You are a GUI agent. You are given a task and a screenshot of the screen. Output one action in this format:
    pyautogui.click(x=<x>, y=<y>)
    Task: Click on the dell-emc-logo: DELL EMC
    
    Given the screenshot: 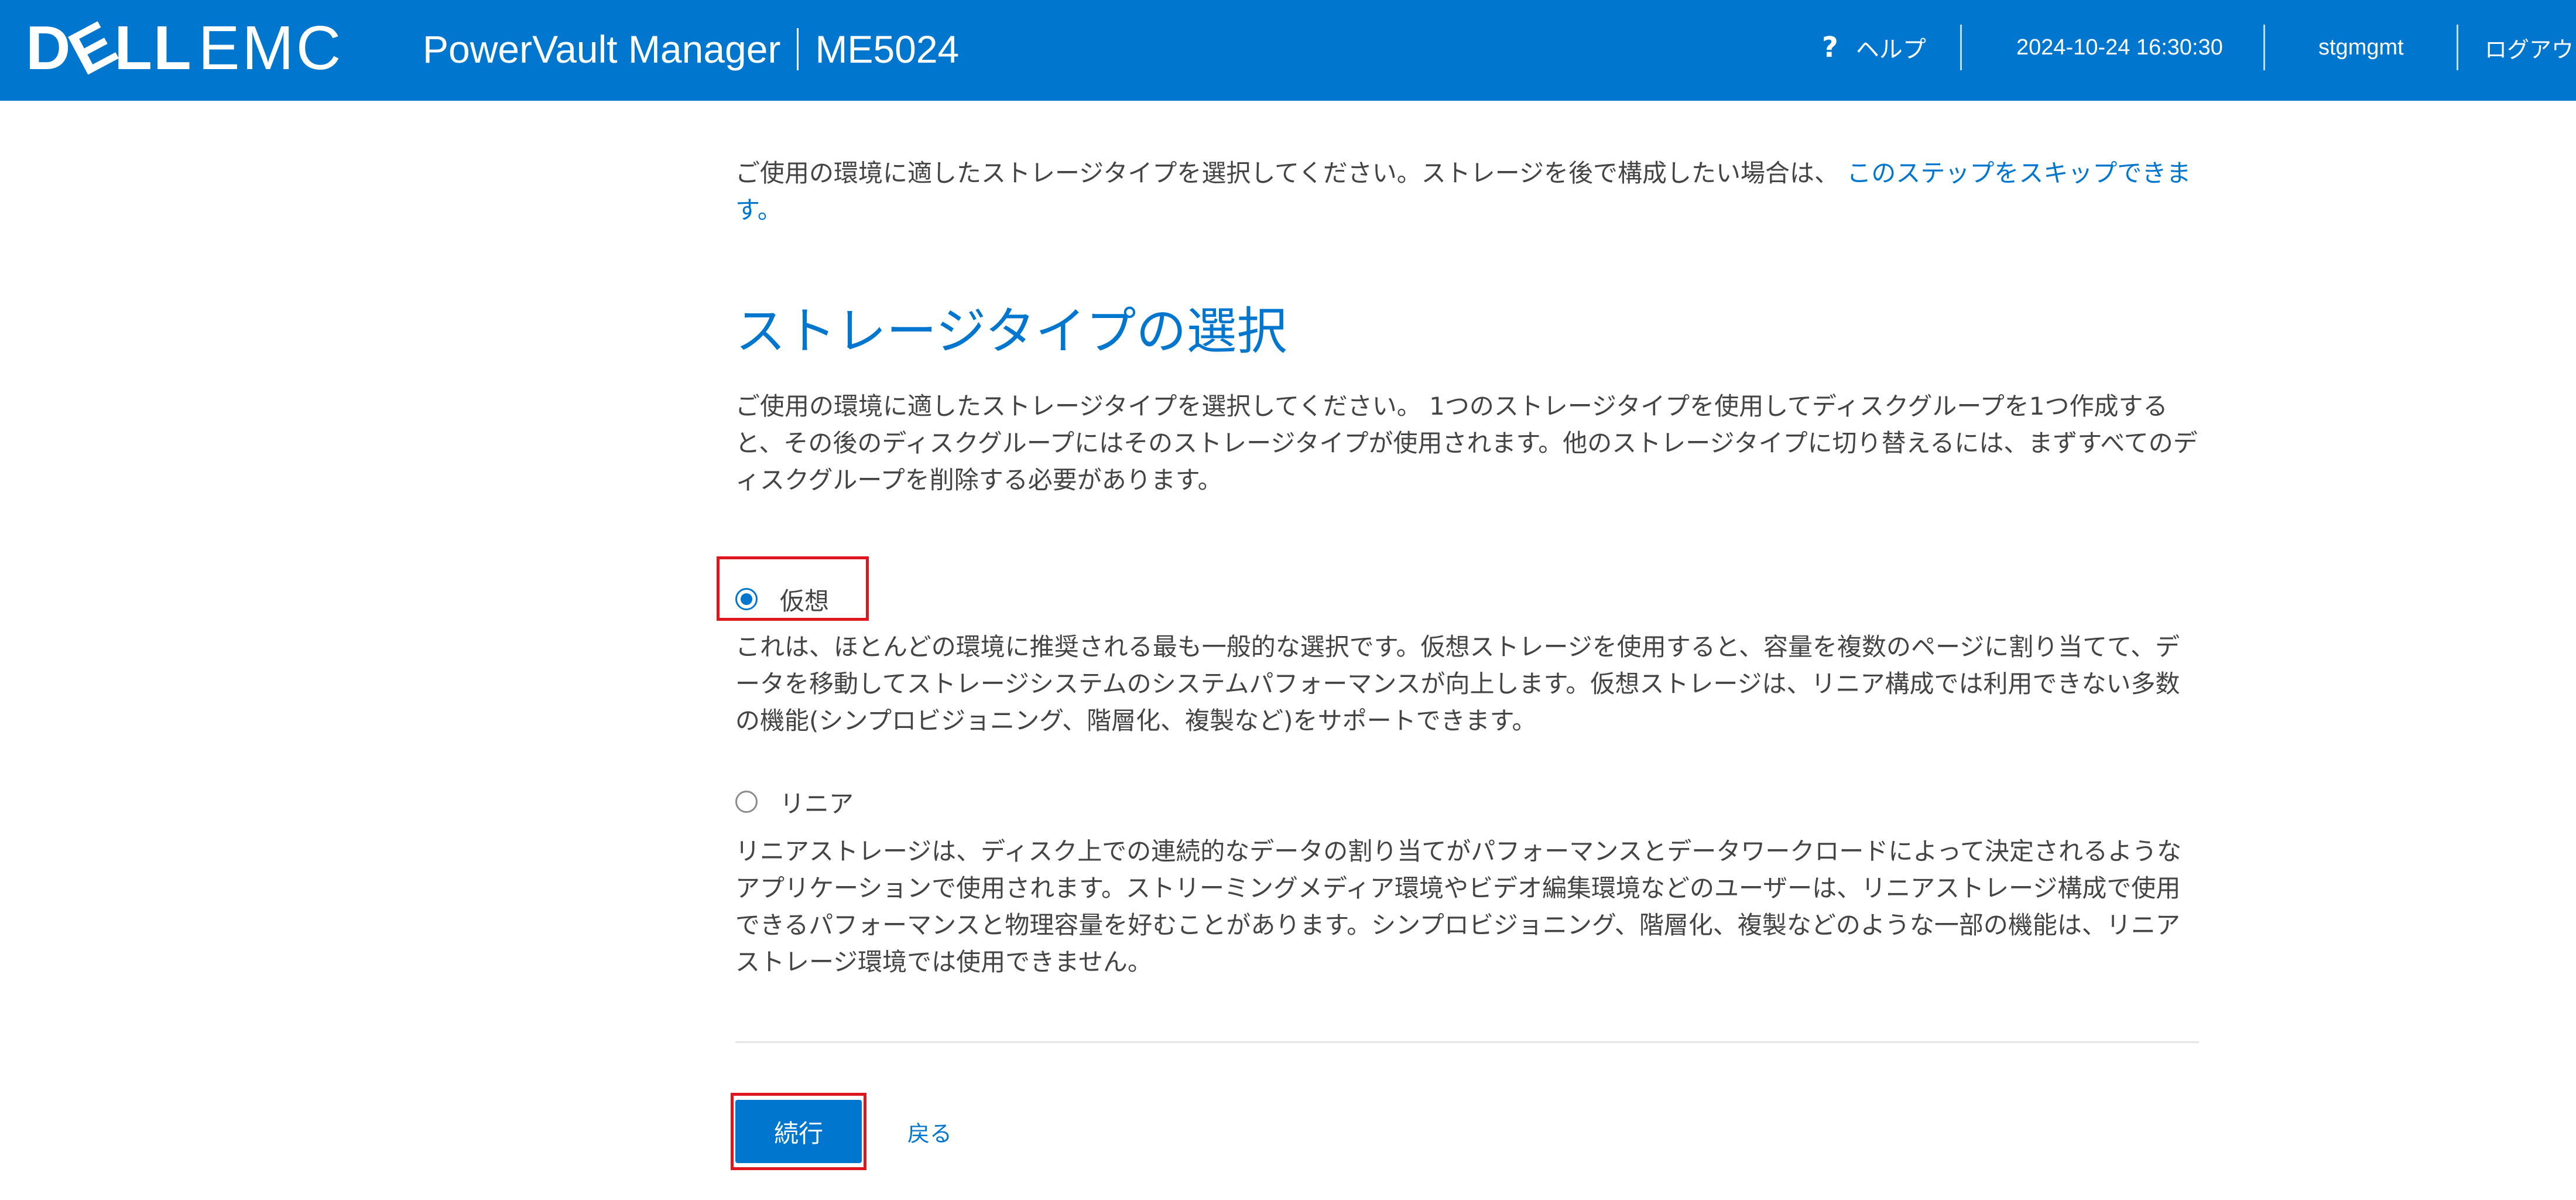 What is the action you would take?
    pyautogui.click(x=185, y=48)
    